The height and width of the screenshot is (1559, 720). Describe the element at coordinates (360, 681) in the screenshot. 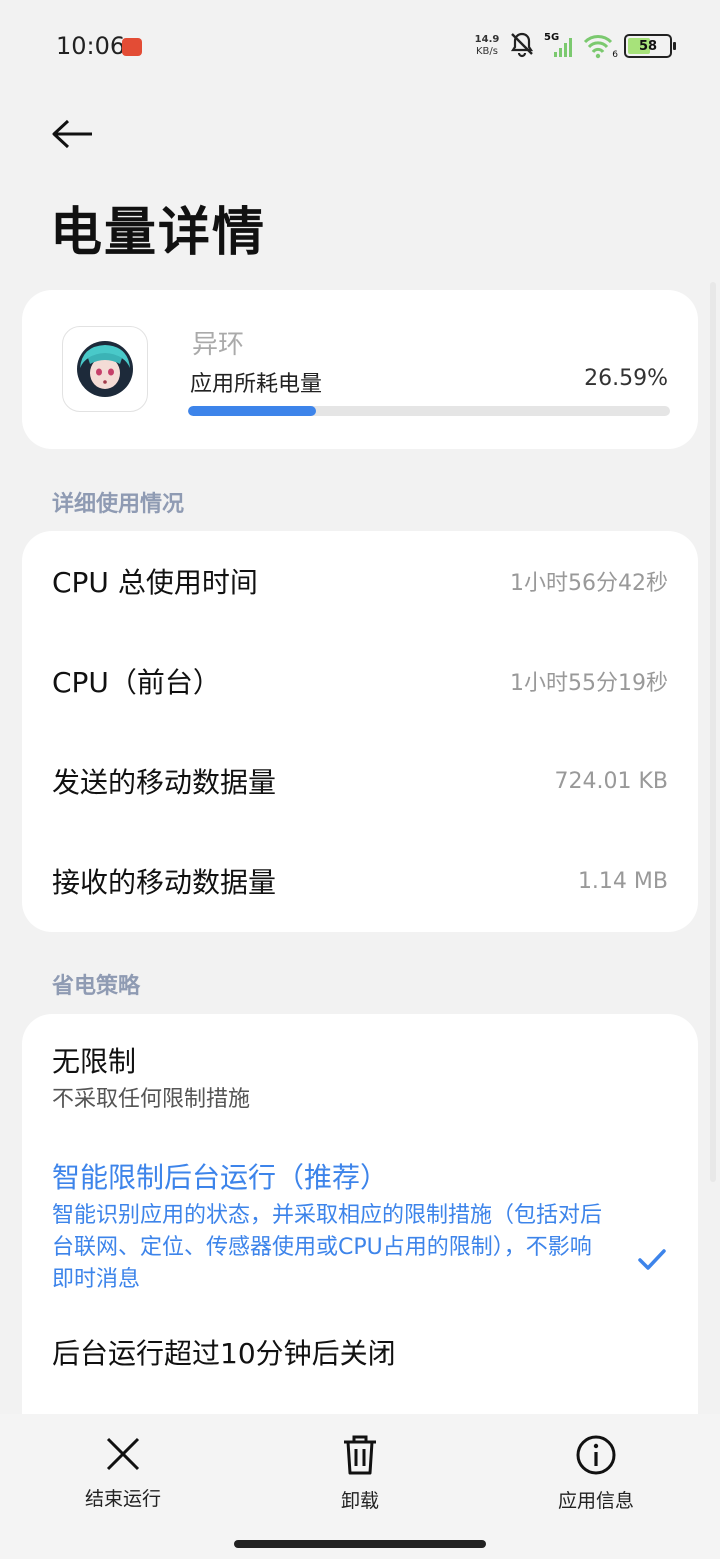

I see `usage-row-cpu-foreground: CPU（前台） 1小时55分19秒` at that location.